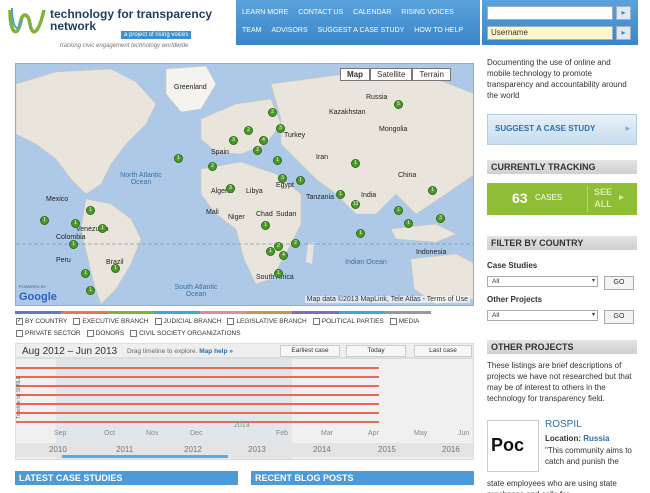  What do you see at coordinates (111, 321) in the screenshot?
I see `filter-executive-branch: EXECUTIVE BRANCH` at bounding box center [111, 321].